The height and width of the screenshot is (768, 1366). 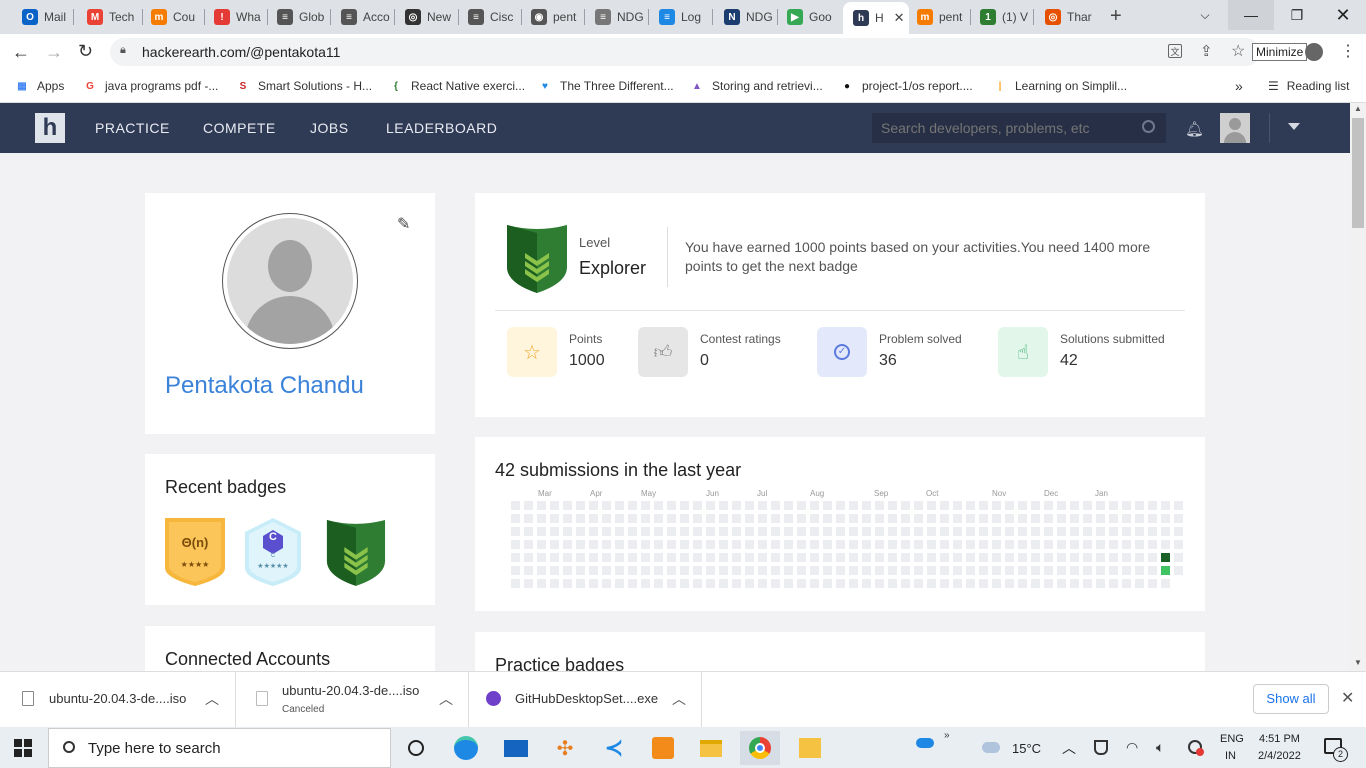 I want to click on translate-icon: 文, so click(x=1175, y=51).